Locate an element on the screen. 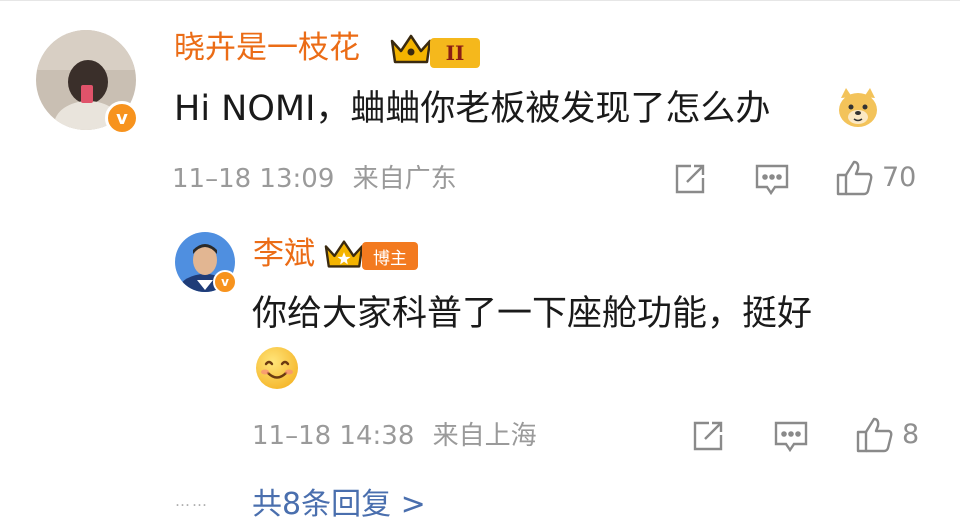 This screenshot has width=960, height=523. top-divider is located at coordinates (480, 0).